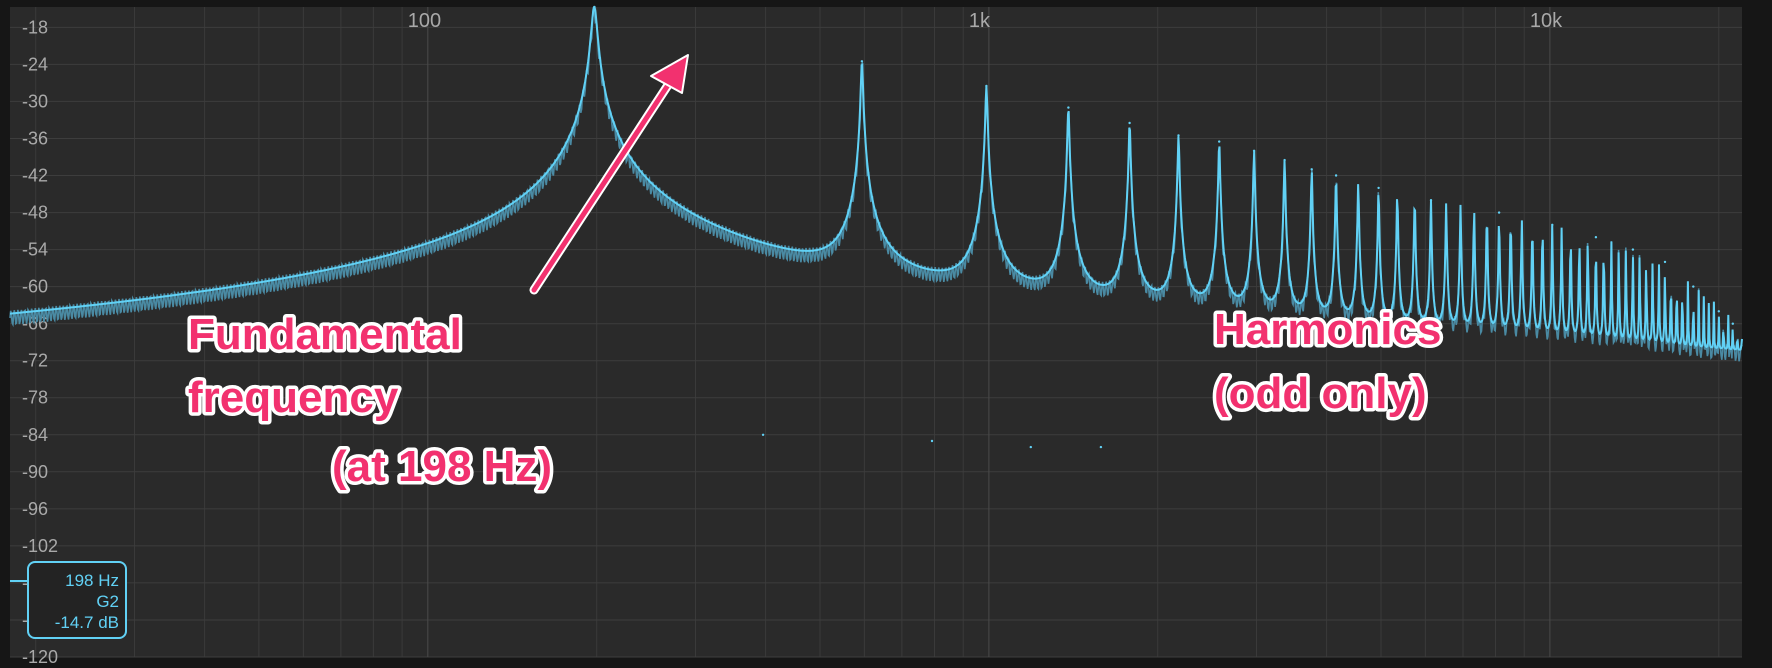 The image size is (1772, 668). What do you see at coordinates (40, 546) in the screenshot?
I see `y-tick-label: -102` at bounding box center [40, 546].